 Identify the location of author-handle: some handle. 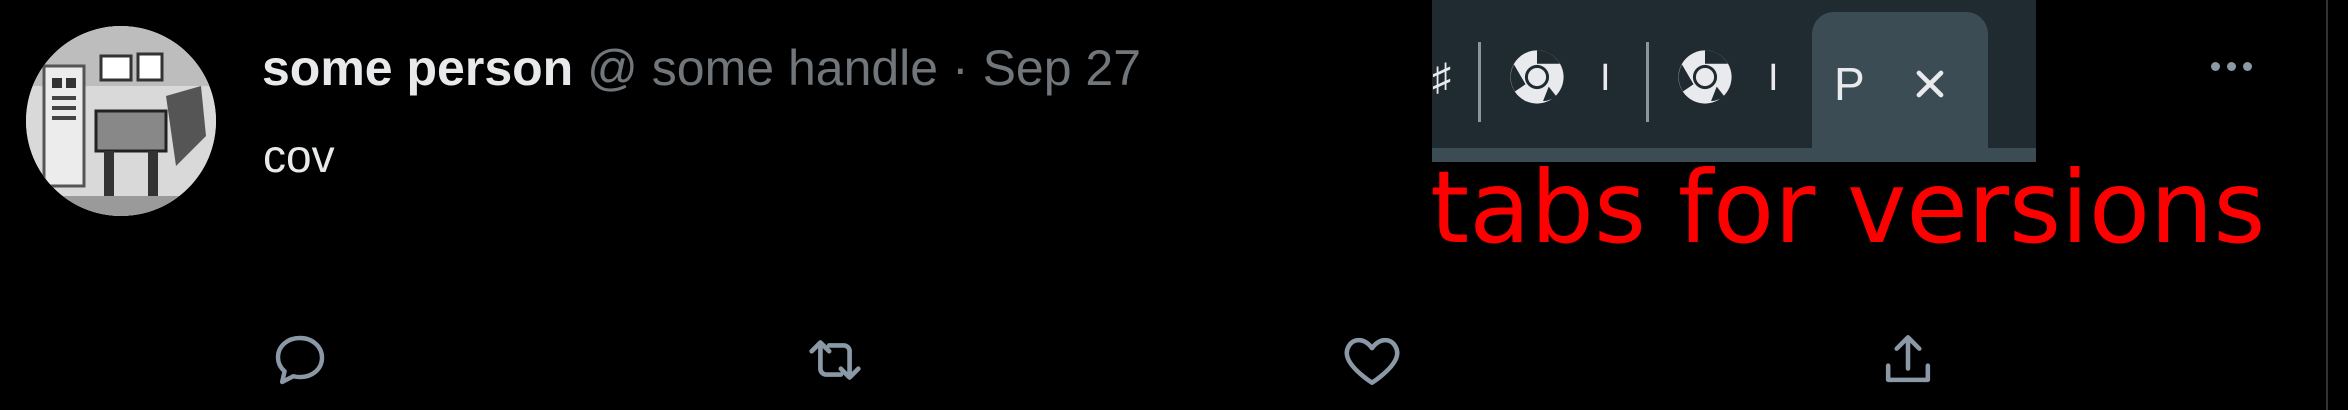
(795, 68).